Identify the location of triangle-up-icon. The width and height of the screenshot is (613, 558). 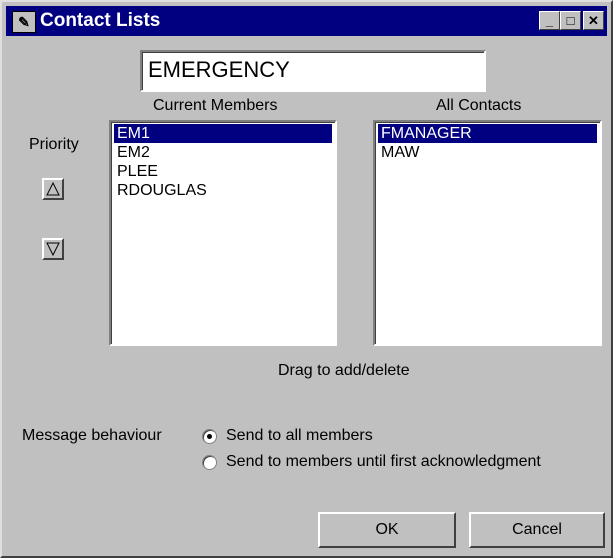
(53, 189).